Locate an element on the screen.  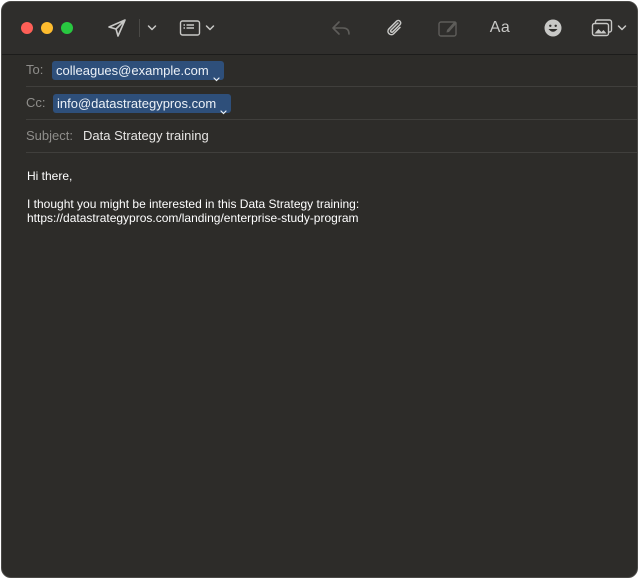
format-label: Aa is located at coordinates (500, 27).